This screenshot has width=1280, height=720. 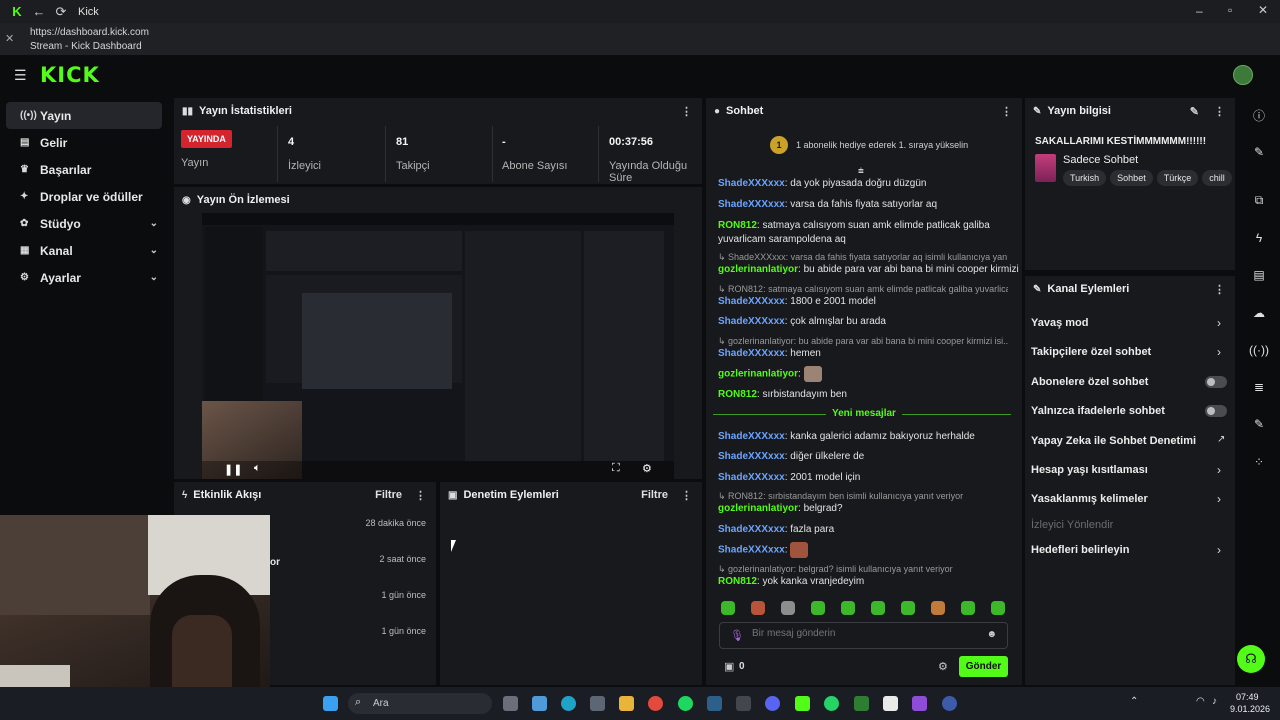 I want to click on document-icon: ▤, so click(x=1259, y=275).